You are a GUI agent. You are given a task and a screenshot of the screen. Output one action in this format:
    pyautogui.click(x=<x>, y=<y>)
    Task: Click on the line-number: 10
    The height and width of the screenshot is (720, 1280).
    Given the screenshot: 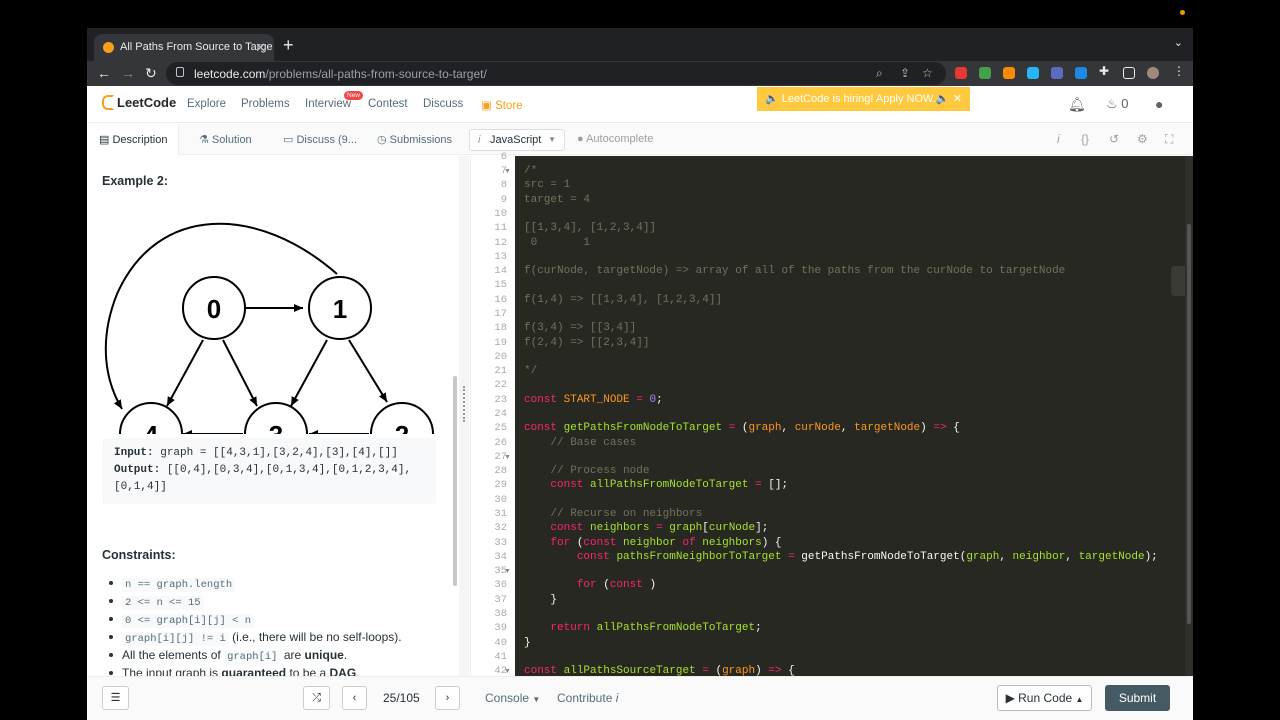 What is the action you would take?
    pyautogui.click(x=500, y=214)
    